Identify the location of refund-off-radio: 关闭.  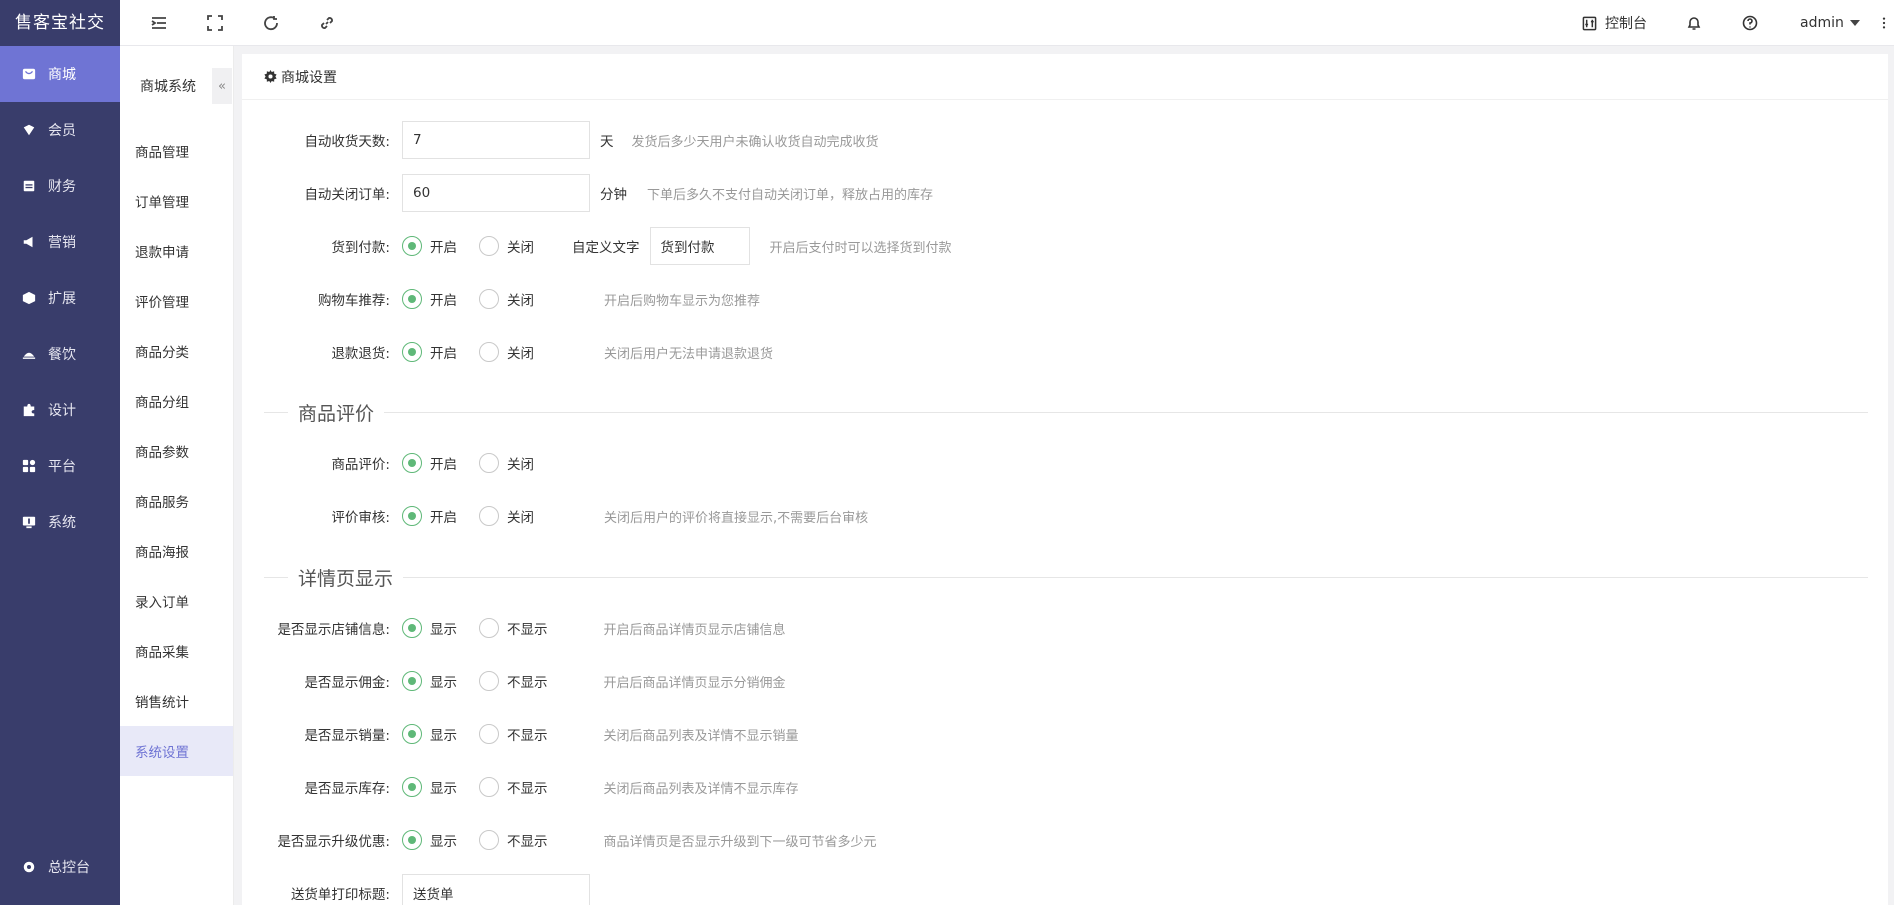
(506, 352).